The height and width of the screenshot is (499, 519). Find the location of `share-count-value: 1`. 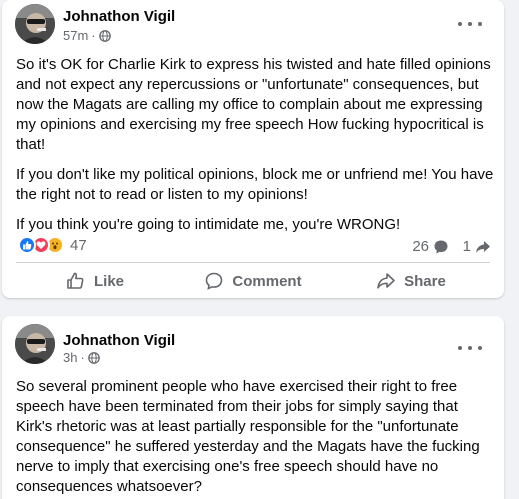

share-count-value: 1 is located at coordinates (466, 246).